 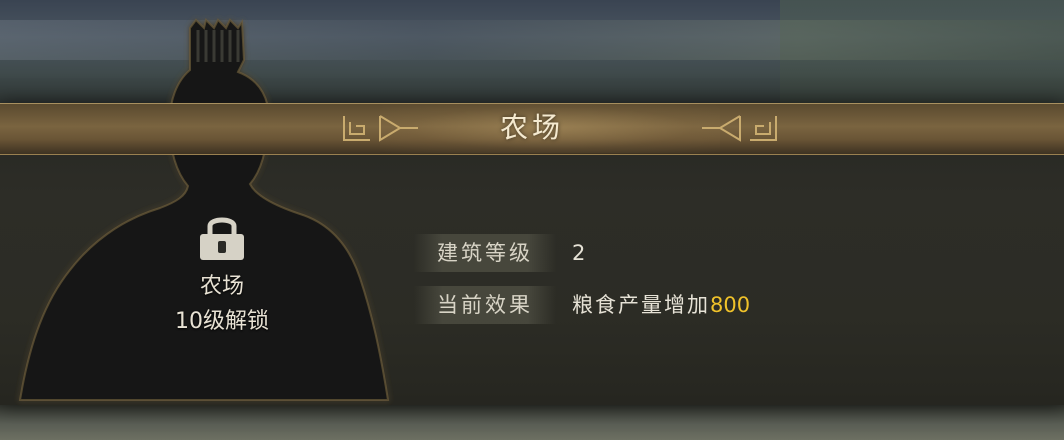 What do you see at coordinates (222, 238) in the screenshot?
I see `lock-icon` at bounding box center [222, 238].